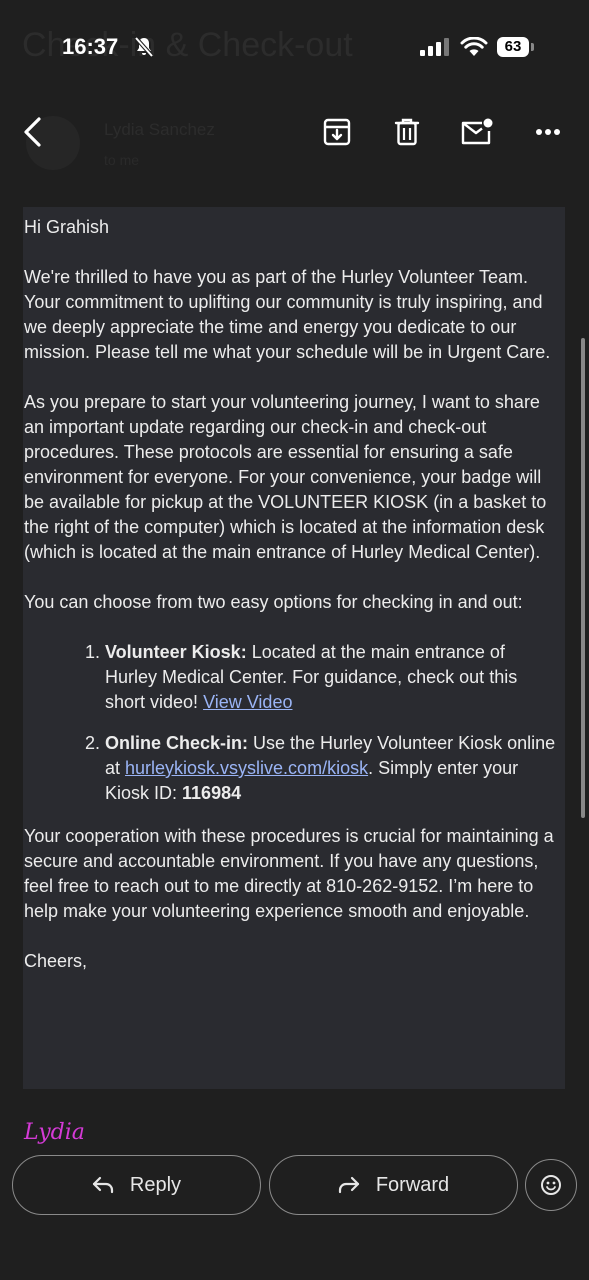 This screenshot has height=1280, width=589. Describe the element at coordinates (247, 702) in the screenshot. I see `view-video-link: View Video` at that location.